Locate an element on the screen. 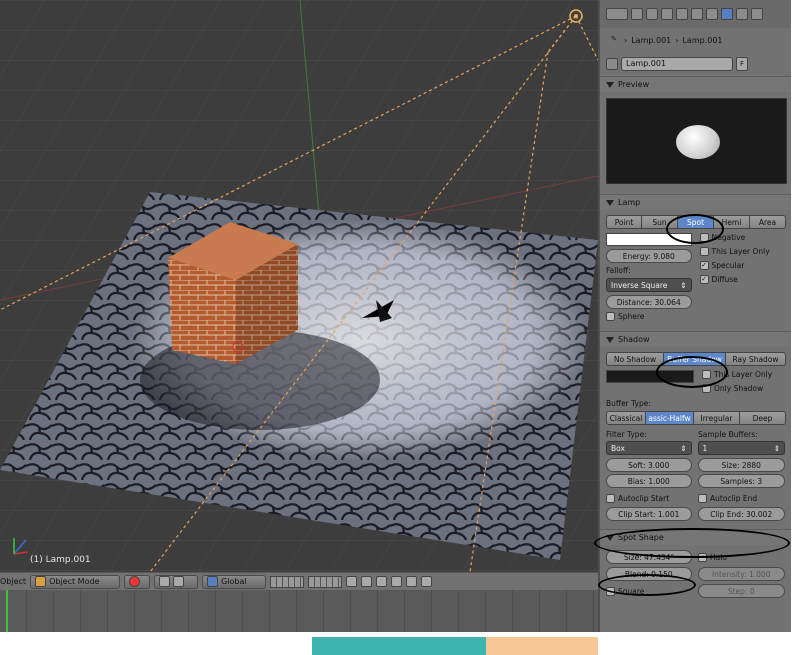 Image resolution: width=799 pixels, height=655 pixels. negative-checkbox: Negative is located at coordinates (742, 237).